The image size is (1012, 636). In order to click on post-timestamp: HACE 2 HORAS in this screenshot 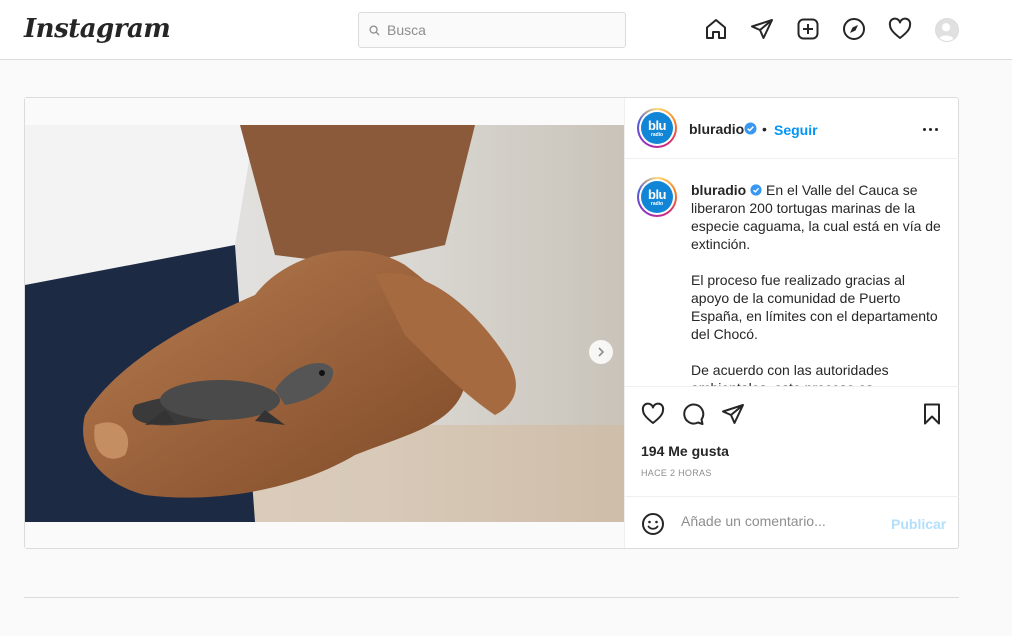, I will do `click(676, 473)`.